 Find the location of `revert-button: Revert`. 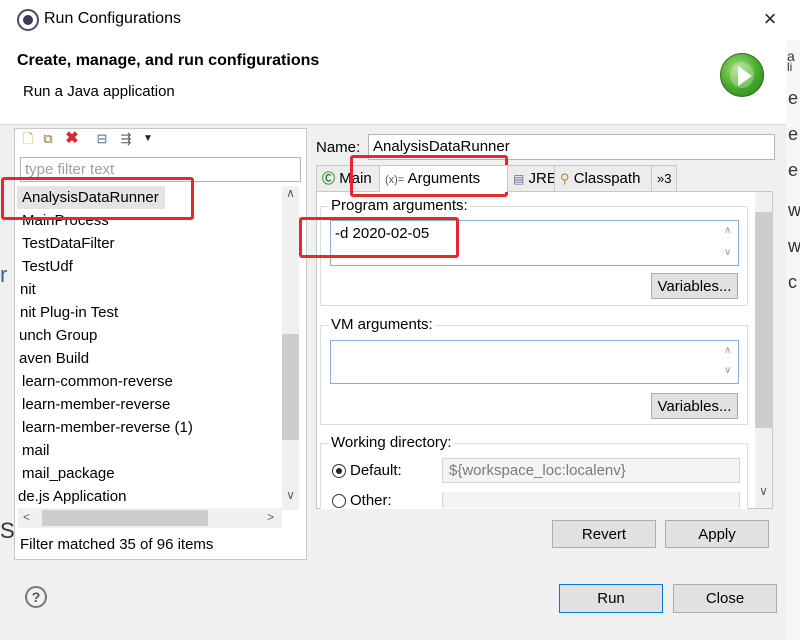

revert-button: Revert is located at coordinates (604, 534).